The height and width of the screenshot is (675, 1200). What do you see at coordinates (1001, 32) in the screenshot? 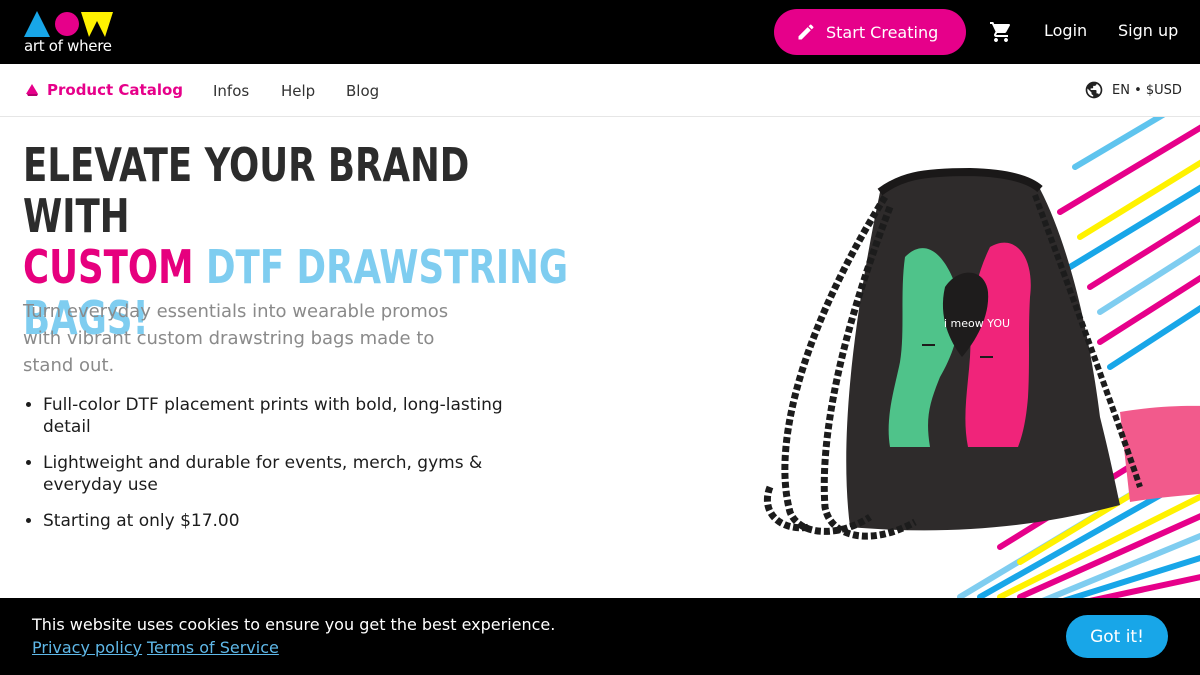
I see `shopping-cart-icon` at bounding box center [1001, 32].